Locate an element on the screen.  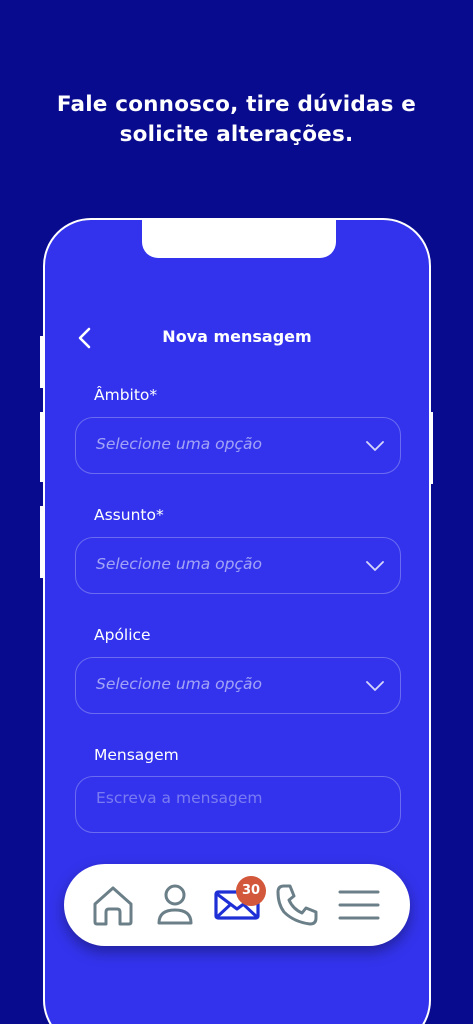
phone-icon is located at coordinates (297, 905).